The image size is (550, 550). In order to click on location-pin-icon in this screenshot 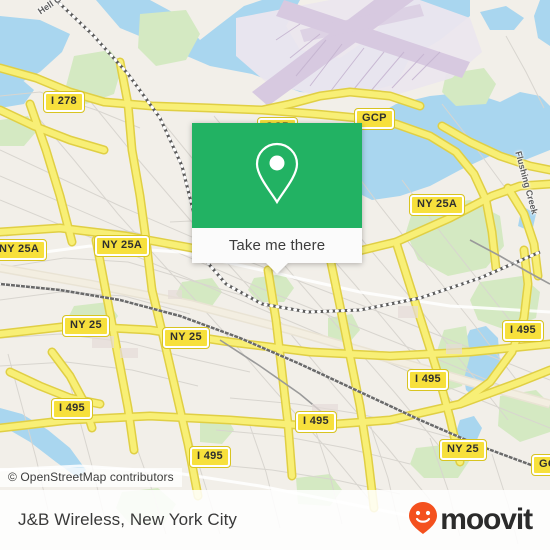, I will do `click(277, 175)`.